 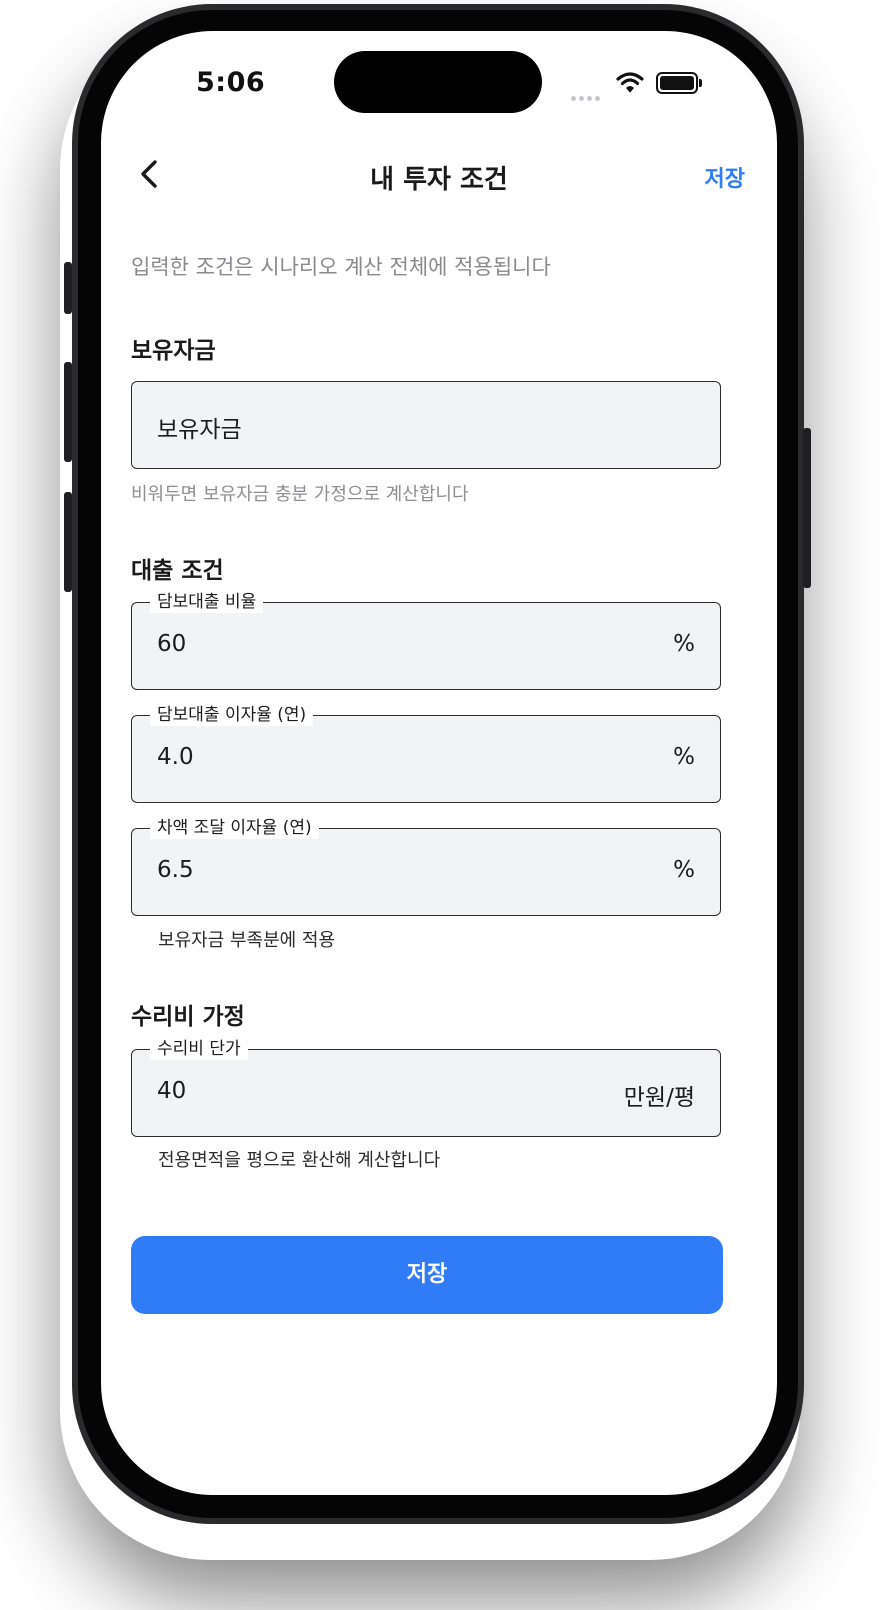 What do you see at coordinates (684, 644) in the screenshot?
I see `ltv-unit: %` at bounding box center [684, 644].